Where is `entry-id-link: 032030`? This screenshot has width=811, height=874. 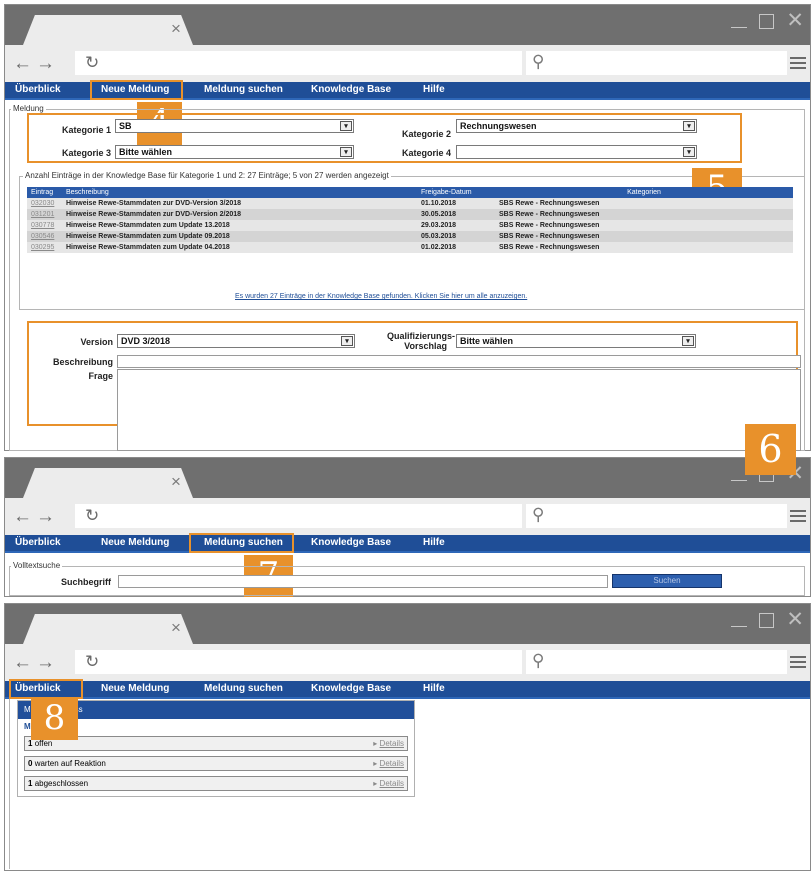
entry-id-link: 032030 is located at coordinates (44, 203).